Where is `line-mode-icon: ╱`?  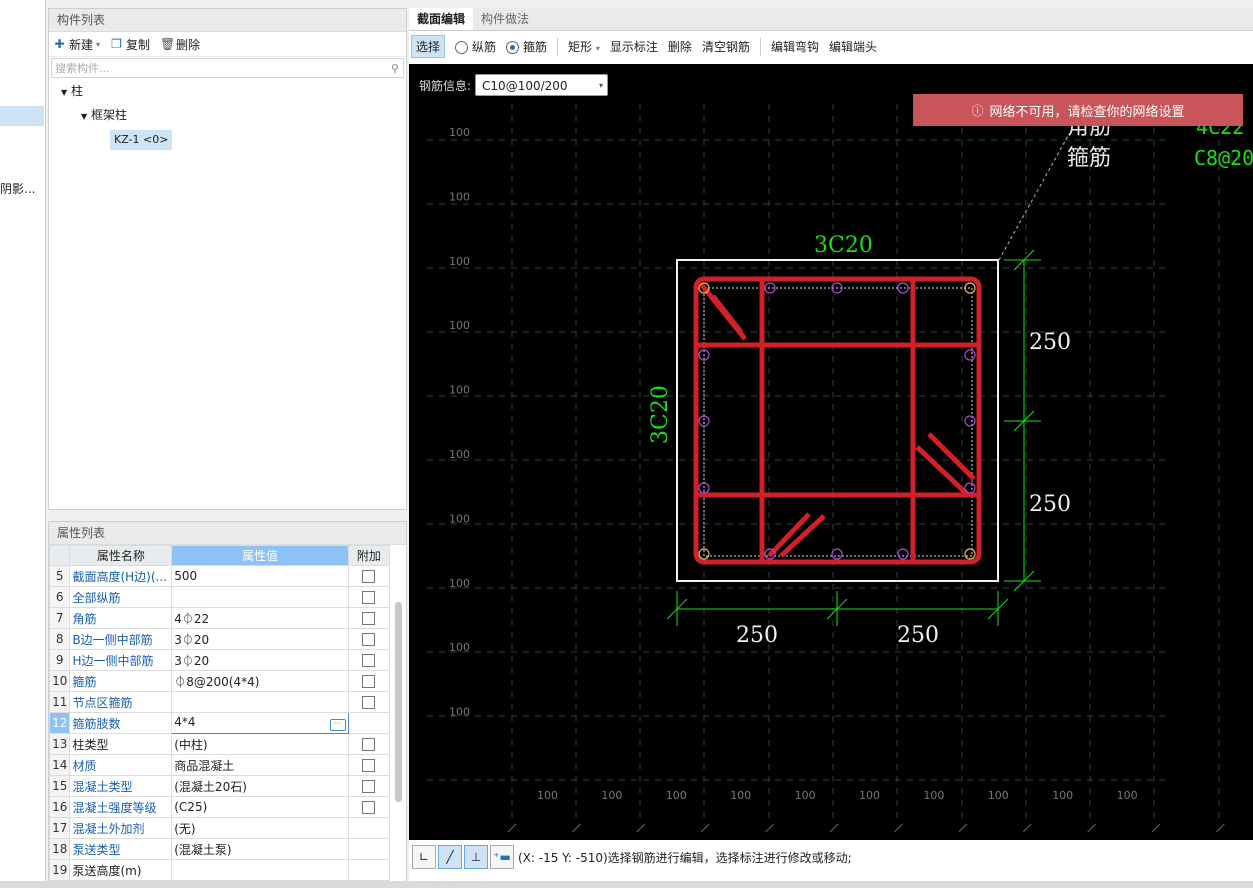
line-mode-icon: ╱ is located at coordinates (450, 857).